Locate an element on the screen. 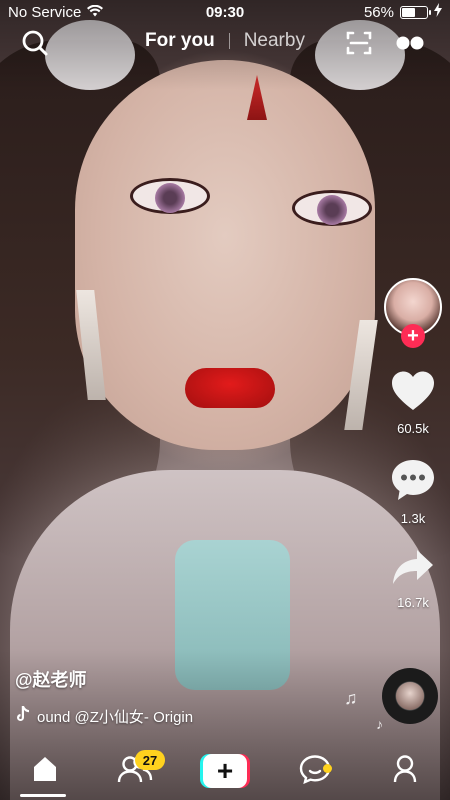 The width and height of the screenshot is (450, 800). heart-icon is located at coordinates (413, 393).